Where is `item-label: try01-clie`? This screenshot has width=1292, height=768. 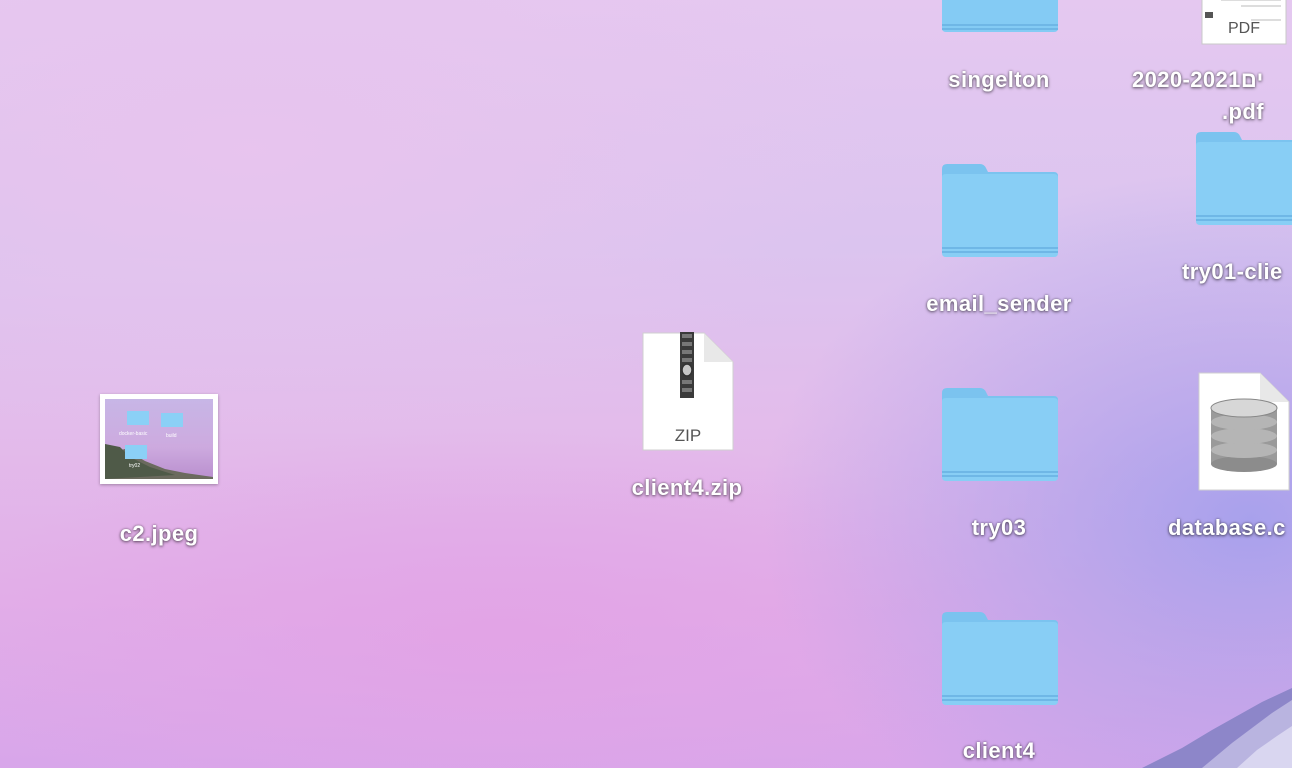
item-label: try01-clie is located at coordinates (1232, 271).